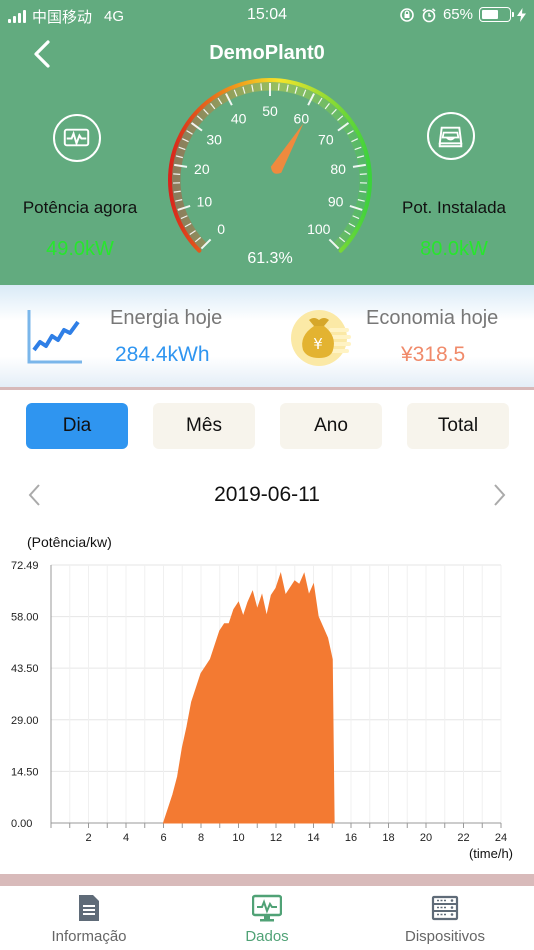 The height and width of the screenshot is (950, 534). I want to click on monitor-chart-icon, so click(267, 908).